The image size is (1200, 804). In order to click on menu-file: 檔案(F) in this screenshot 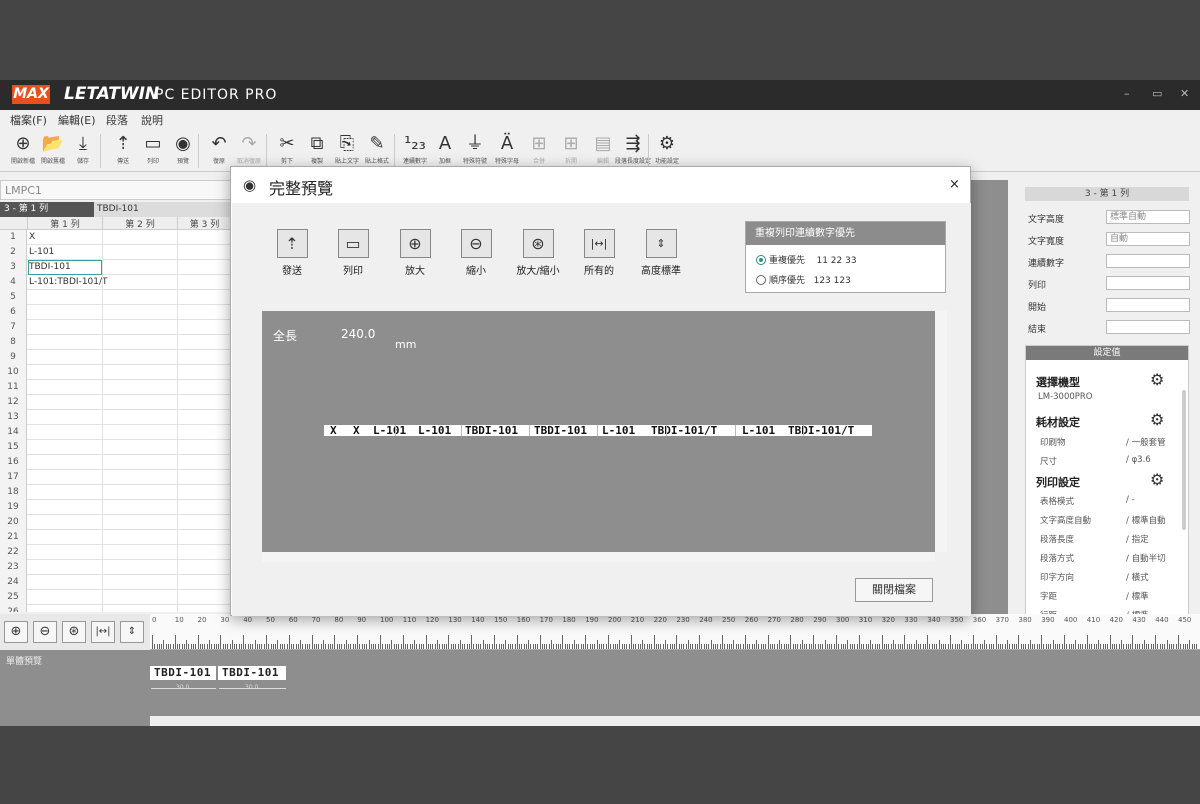, I will do `click(28, 120)`.